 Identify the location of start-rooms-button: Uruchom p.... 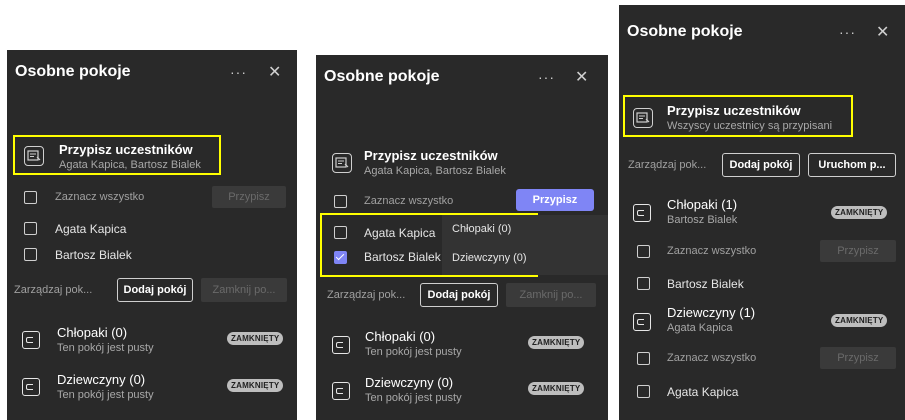
(852, 165).